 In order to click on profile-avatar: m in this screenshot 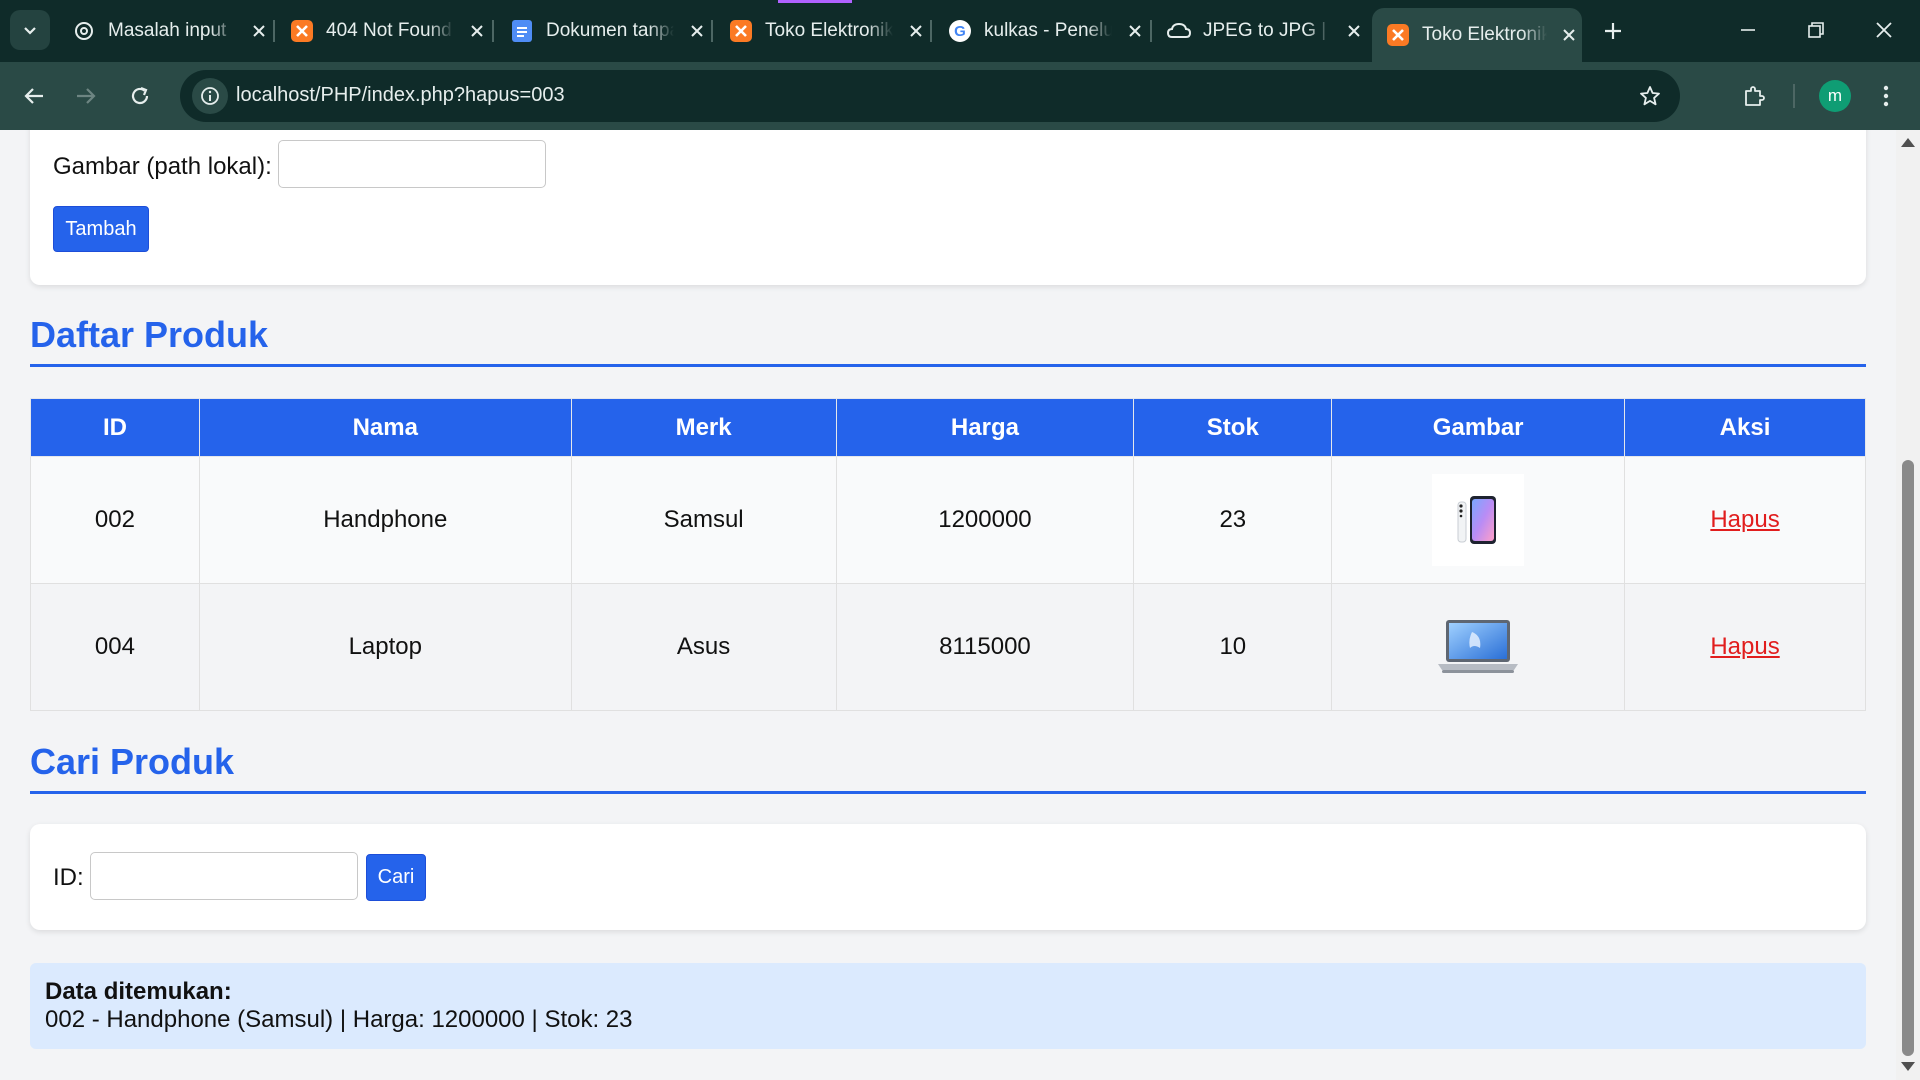, I will do `click(1835, 96)`.